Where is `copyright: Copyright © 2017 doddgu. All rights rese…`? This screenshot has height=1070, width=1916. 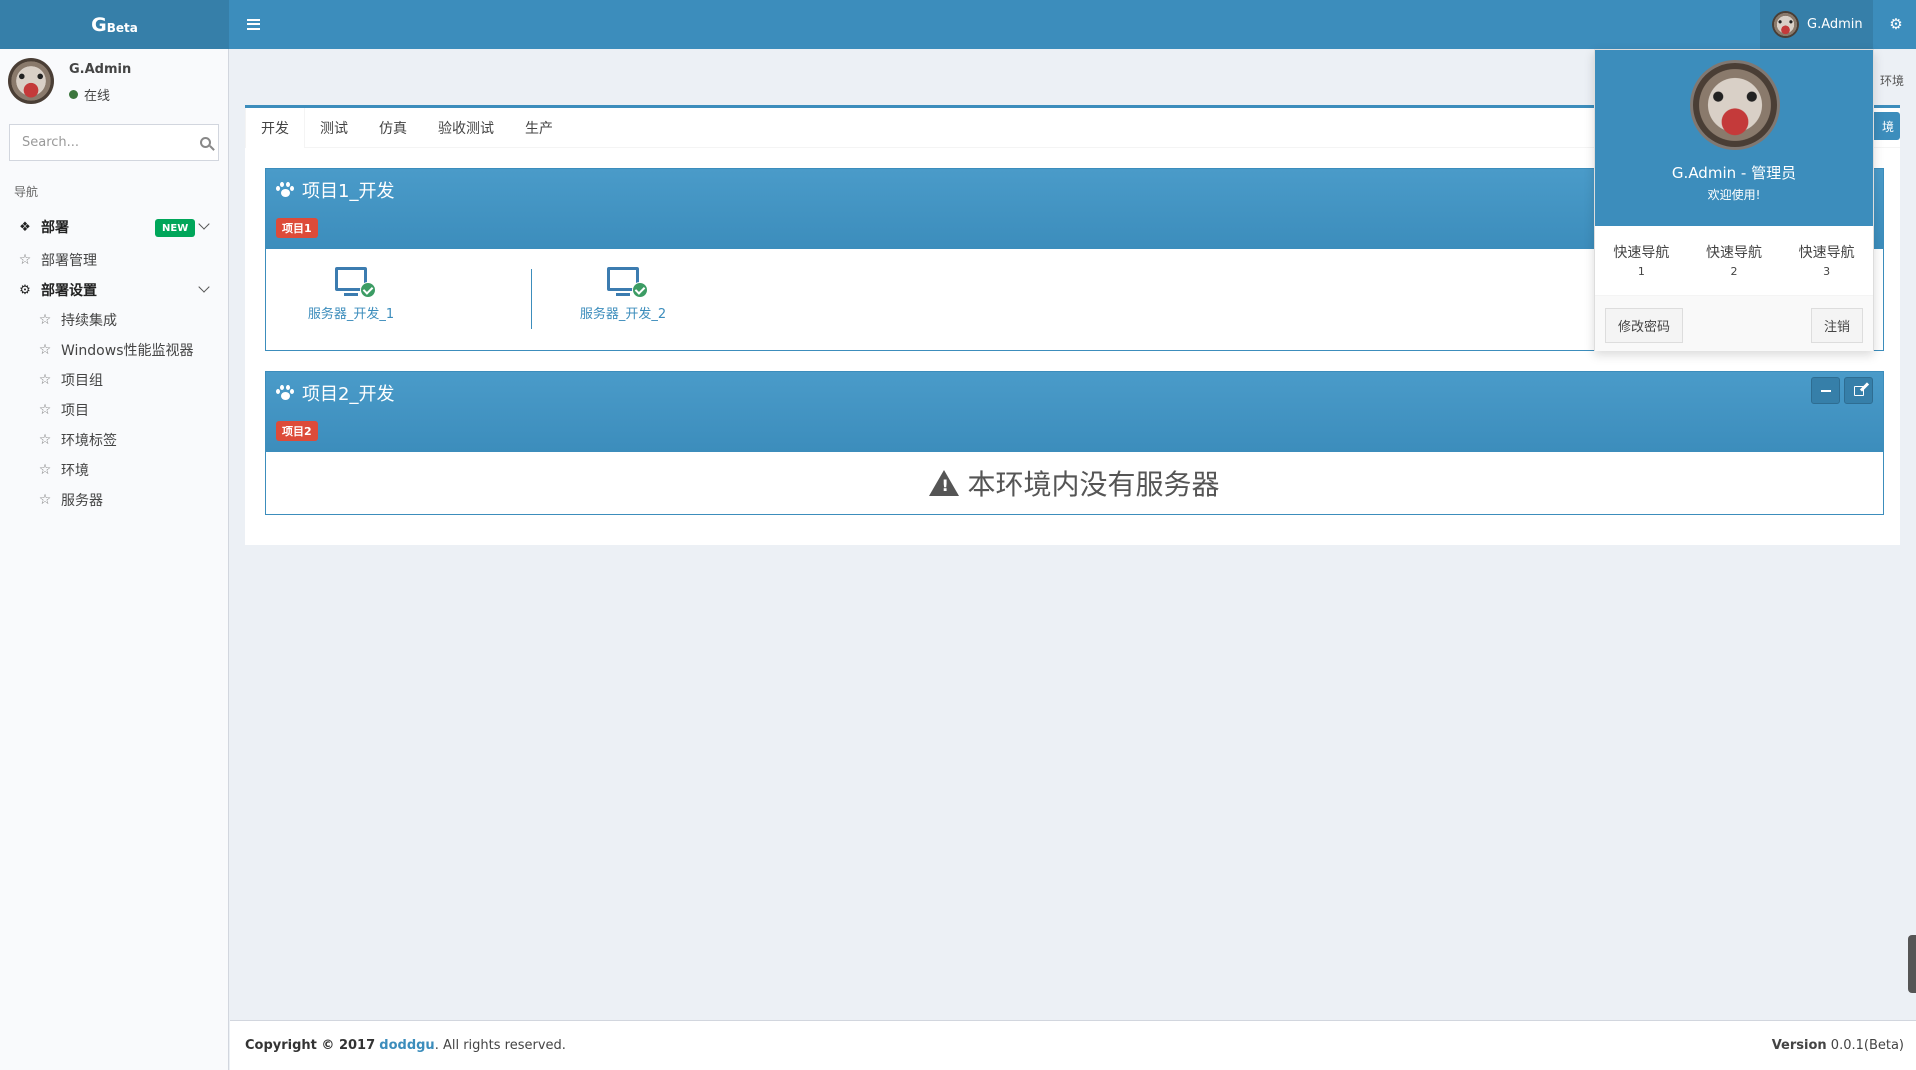 copyright: Copyright © 2017 doddgu. All rights rese… is located at coordinates (405, 1045).